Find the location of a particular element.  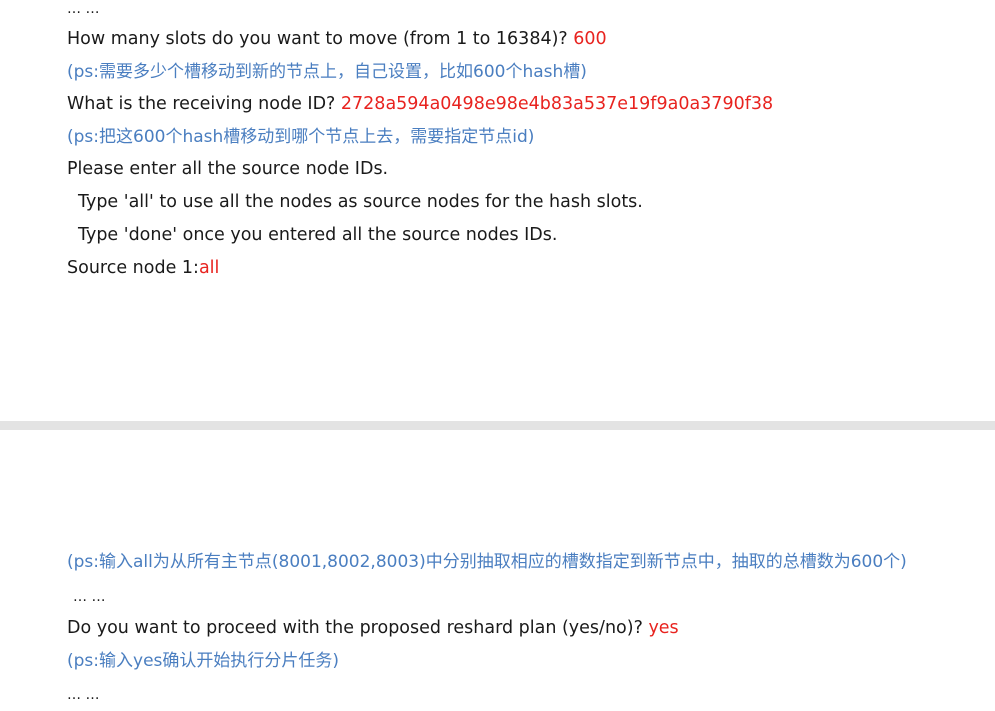

page-separator is located at coordinates (497, 425).